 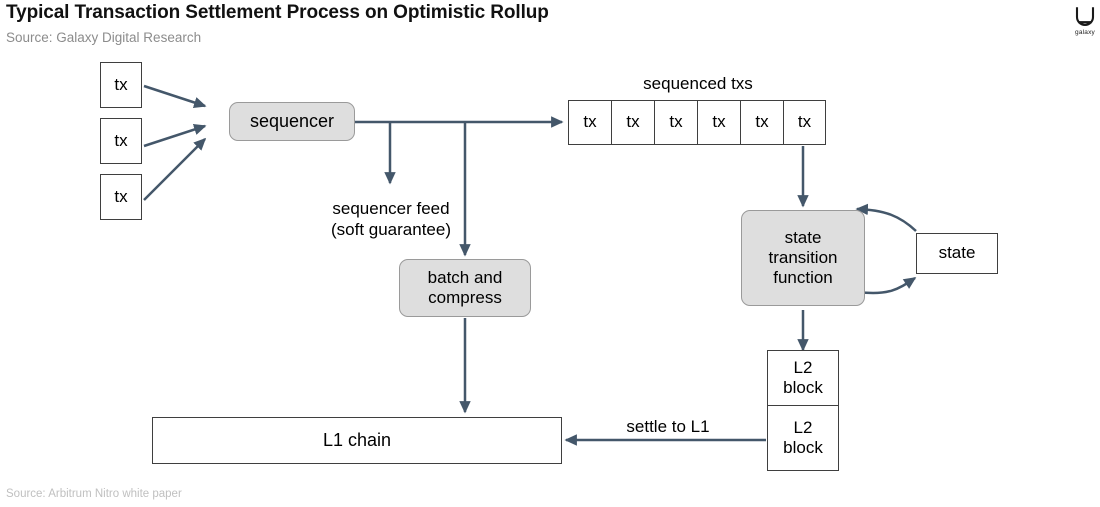 I want to click on sequencer-node: sequencer, so click(x=292, y=121).